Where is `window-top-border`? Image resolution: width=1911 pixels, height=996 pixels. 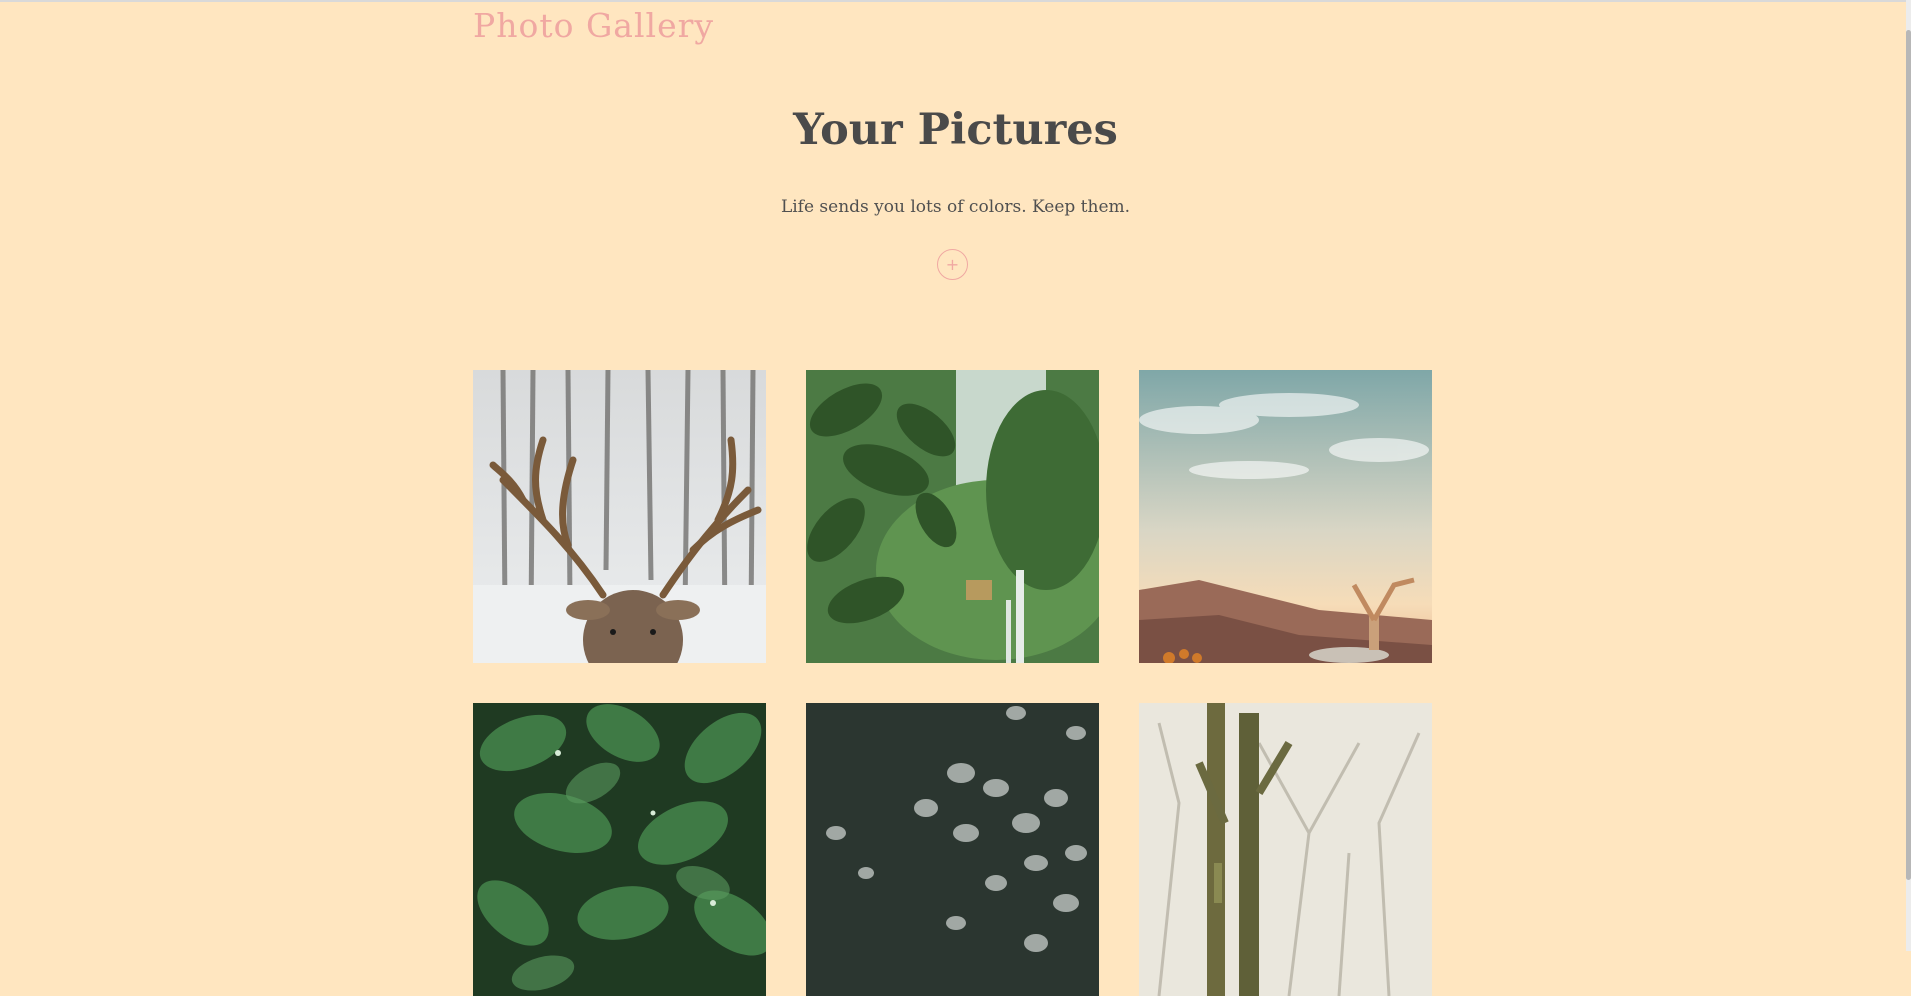
window-top-border is located at coordinates (955, 1).